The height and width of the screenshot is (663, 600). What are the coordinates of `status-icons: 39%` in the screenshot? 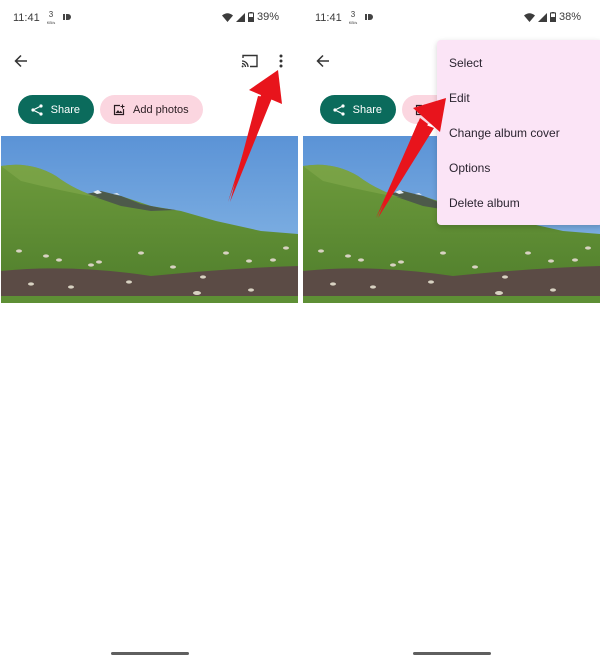 It's located at (250, 17).